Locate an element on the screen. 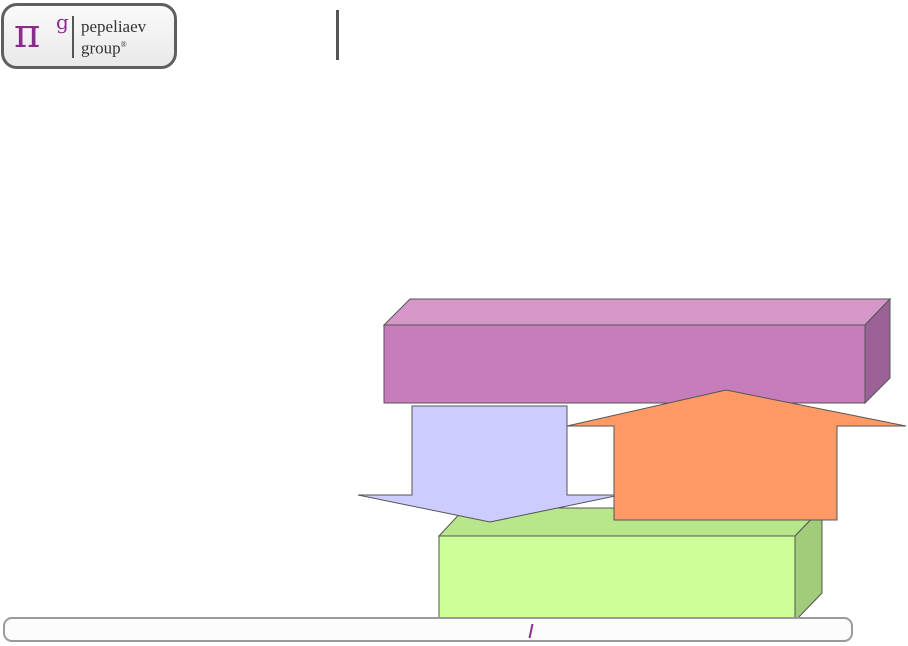 The height and width of the screenshot is (646, 908). top-block-top-face is located at coordinates (637, 312).